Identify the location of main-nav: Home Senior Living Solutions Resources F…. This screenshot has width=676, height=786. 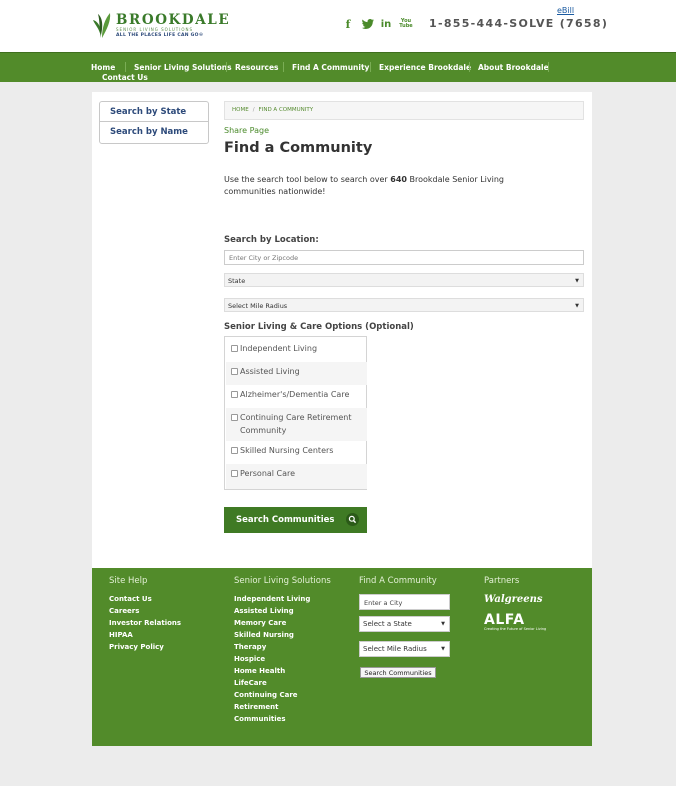
(338, 67).